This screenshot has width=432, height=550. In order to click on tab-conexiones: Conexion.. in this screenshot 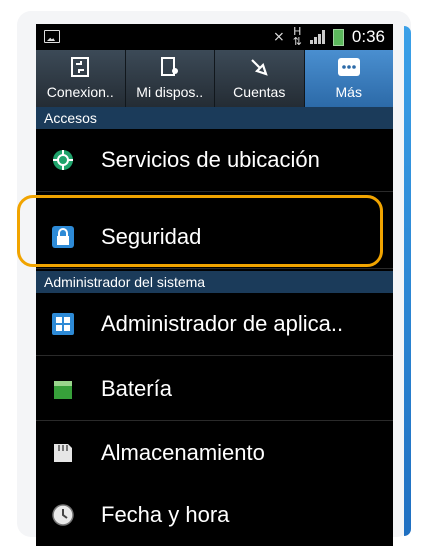, I will do `click(81, 78)`.